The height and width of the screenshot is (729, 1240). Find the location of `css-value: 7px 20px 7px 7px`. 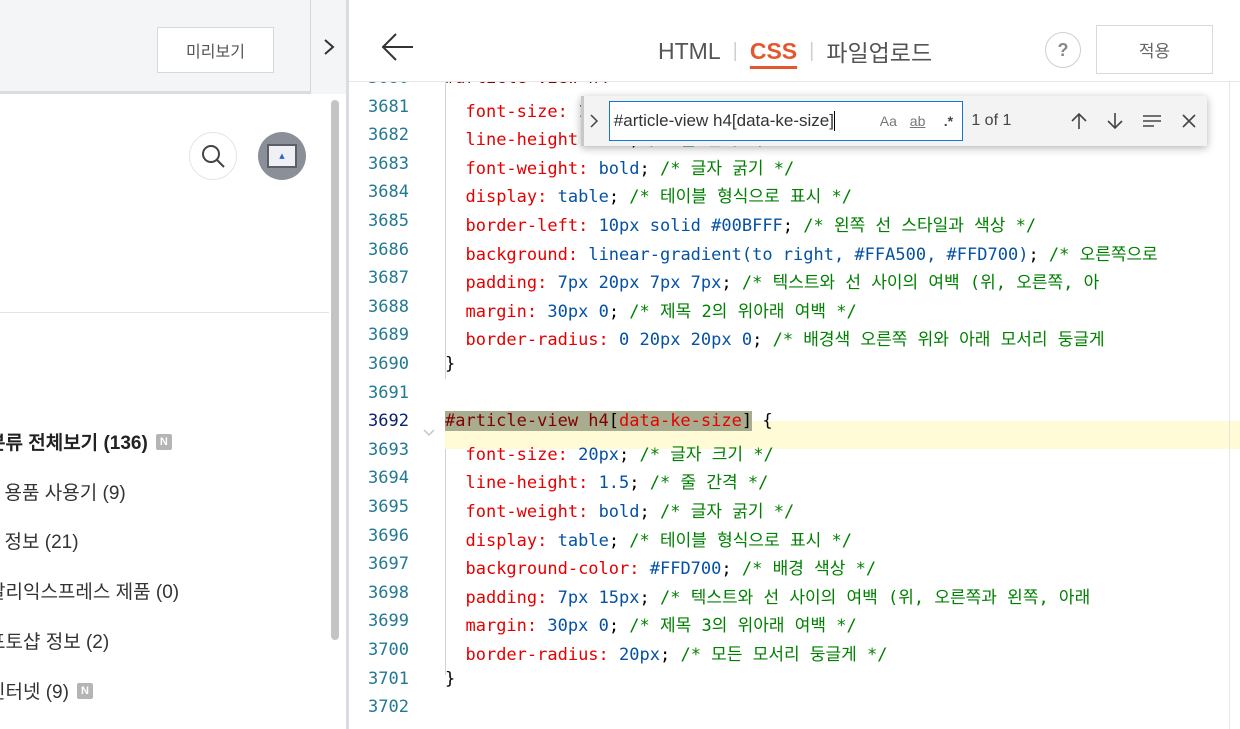

css-value: 7px 20px 7px 7px is located at coordinates (639, 283).